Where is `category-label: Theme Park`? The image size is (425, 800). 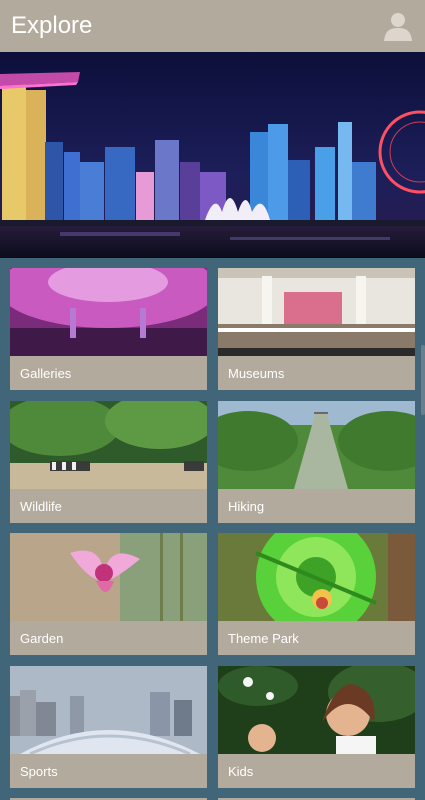
category-label: Theme Park is located at coordinates (263, 638).